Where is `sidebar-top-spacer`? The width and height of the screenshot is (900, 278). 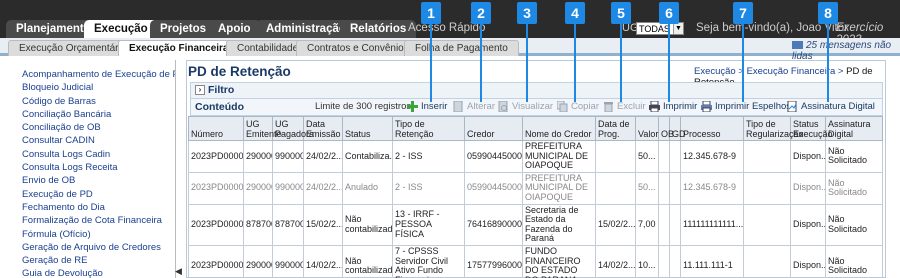
sidebar-top-spacer is located at coordinates (91, 64).